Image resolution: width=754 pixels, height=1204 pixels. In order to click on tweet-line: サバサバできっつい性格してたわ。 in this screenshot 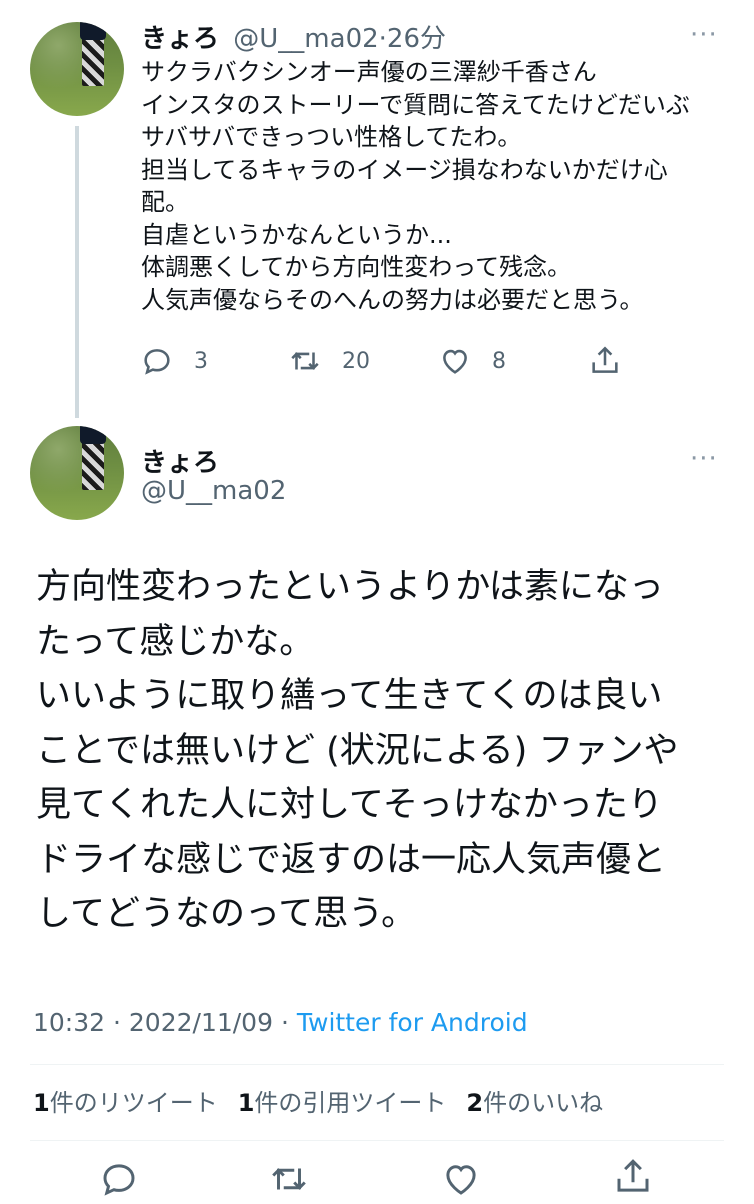, I will do `click(331, 137)`.